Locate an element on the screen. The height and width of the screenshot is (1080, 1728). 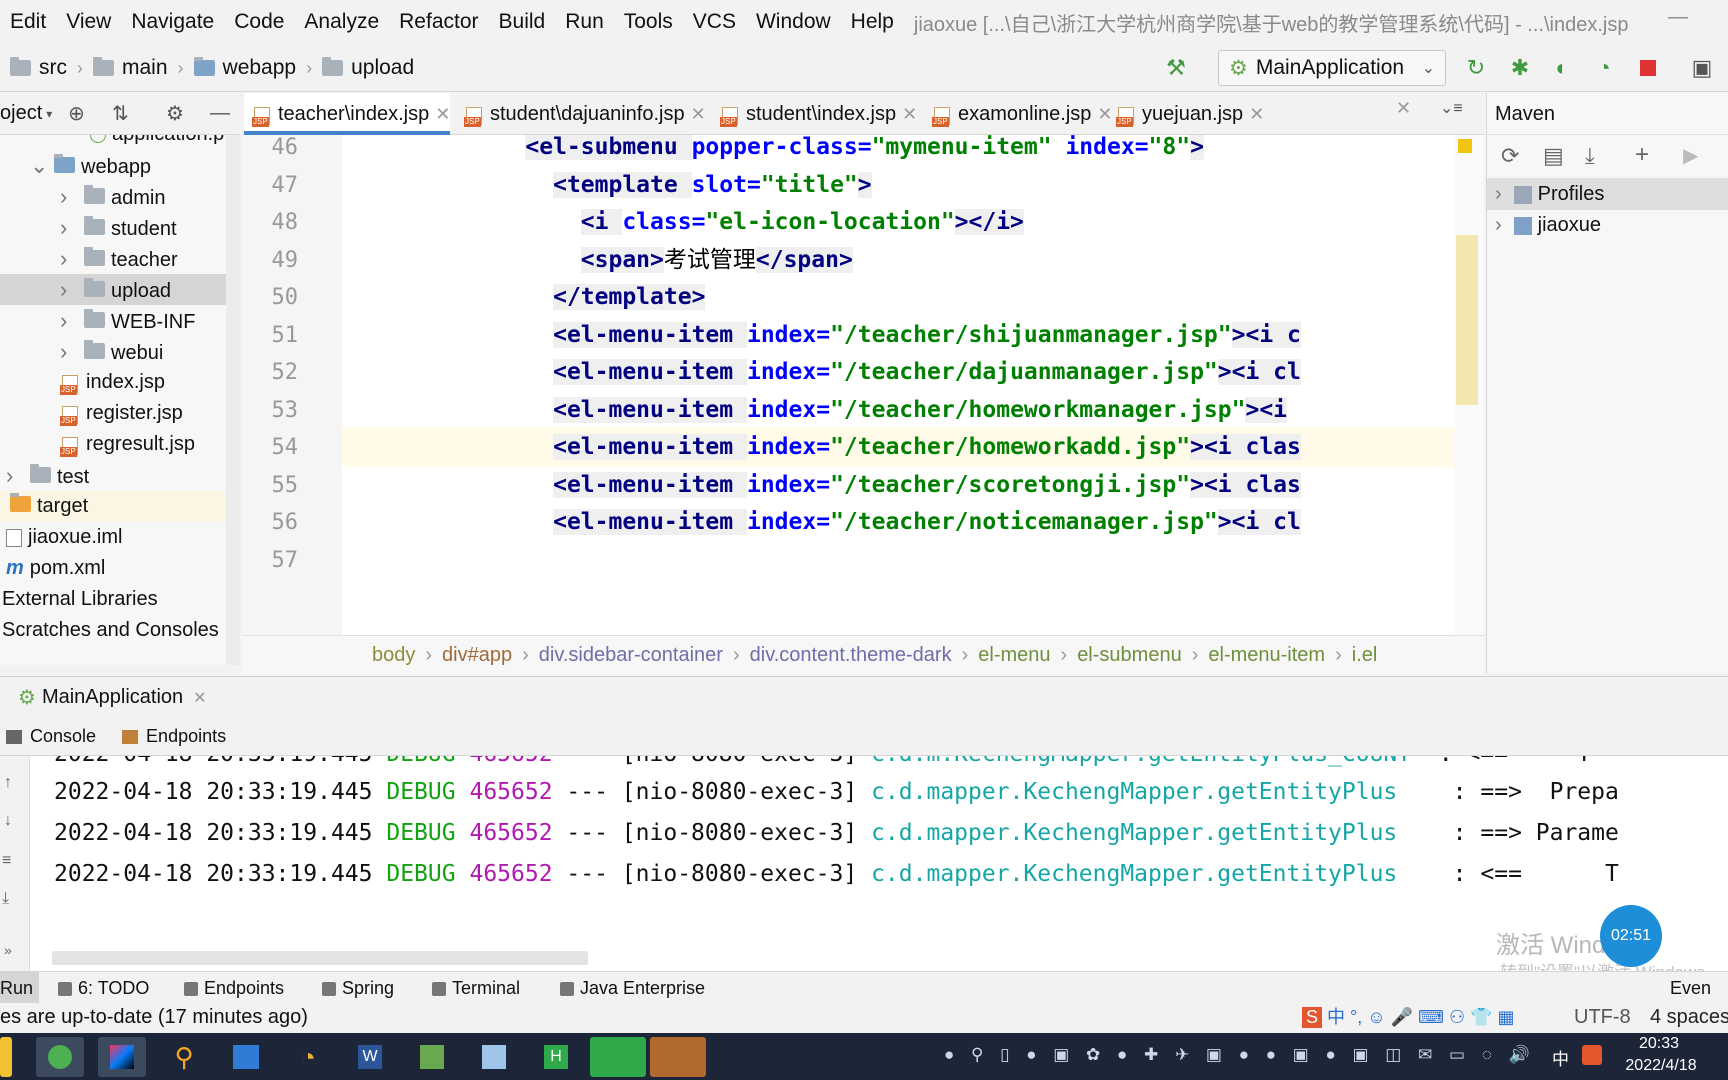
tool-window-run: Run is located at coordinates (20, 988).